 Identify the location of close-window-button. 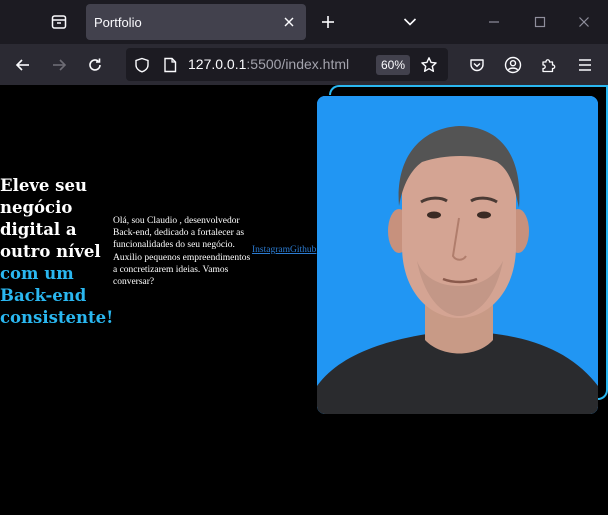
(584, 22).